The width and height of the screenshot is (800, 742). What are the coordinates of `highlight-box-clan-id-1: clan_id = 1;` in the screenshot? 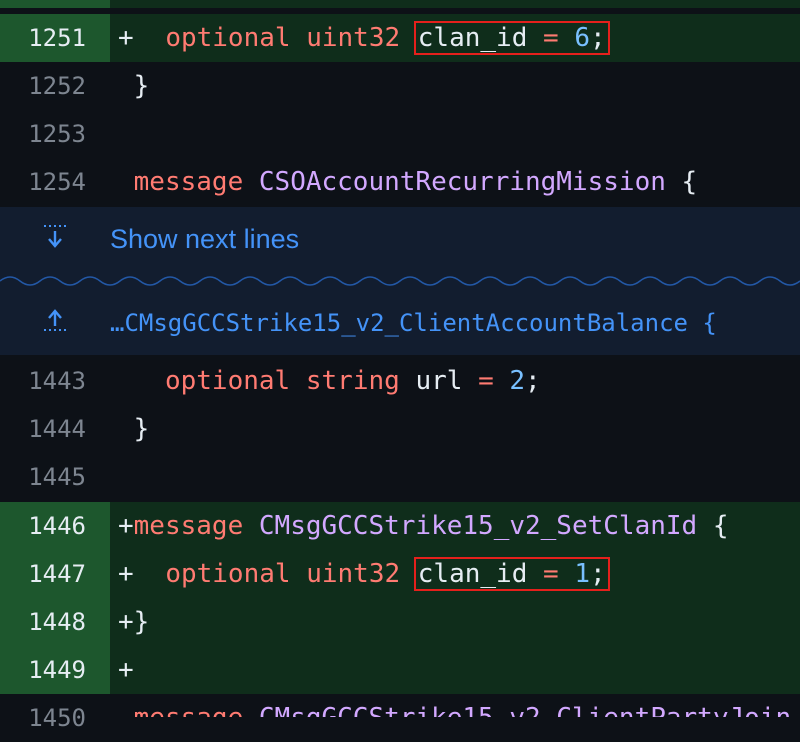 It's located at (511, 574).